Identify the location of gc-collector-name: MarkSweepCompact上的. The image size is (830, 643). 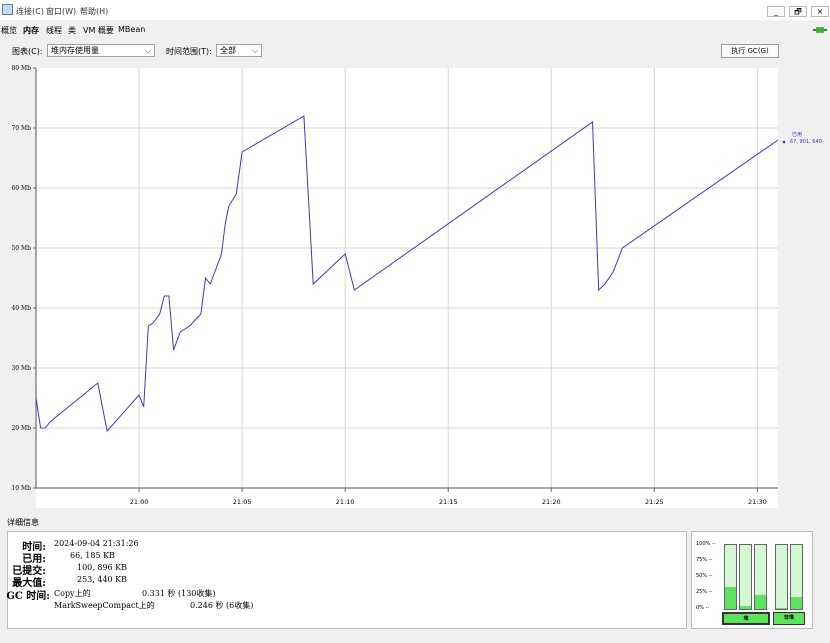
(104, 605).